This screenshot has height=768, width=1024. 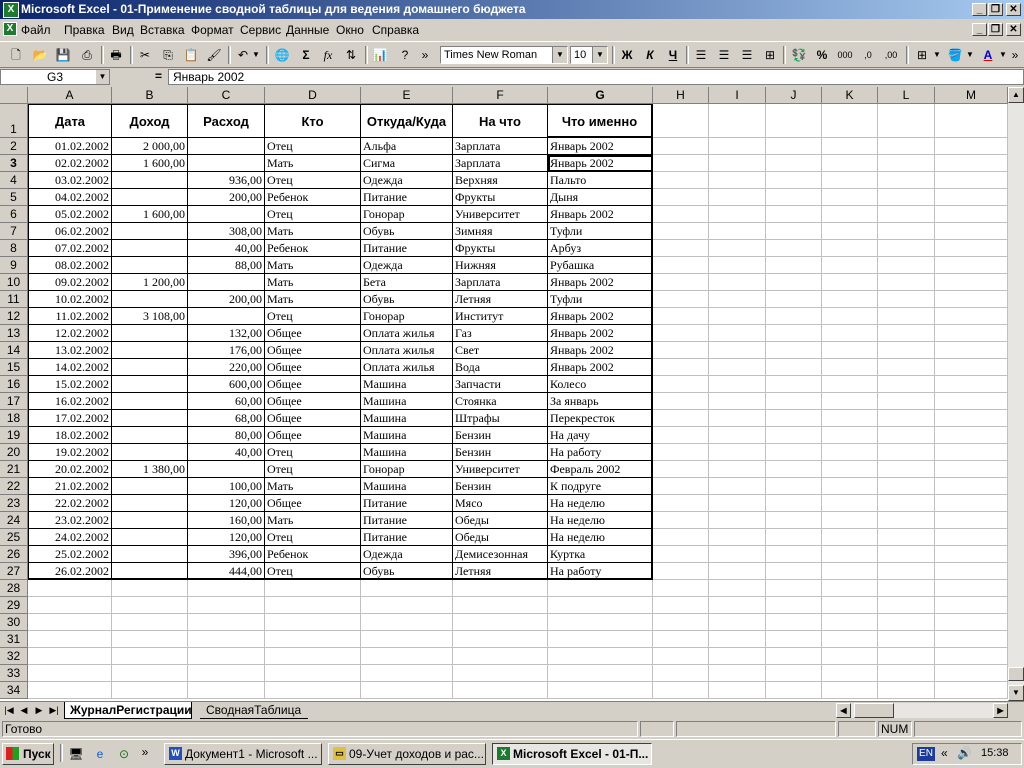 I want to click on row-header: 11, so click(x=14, y=299).